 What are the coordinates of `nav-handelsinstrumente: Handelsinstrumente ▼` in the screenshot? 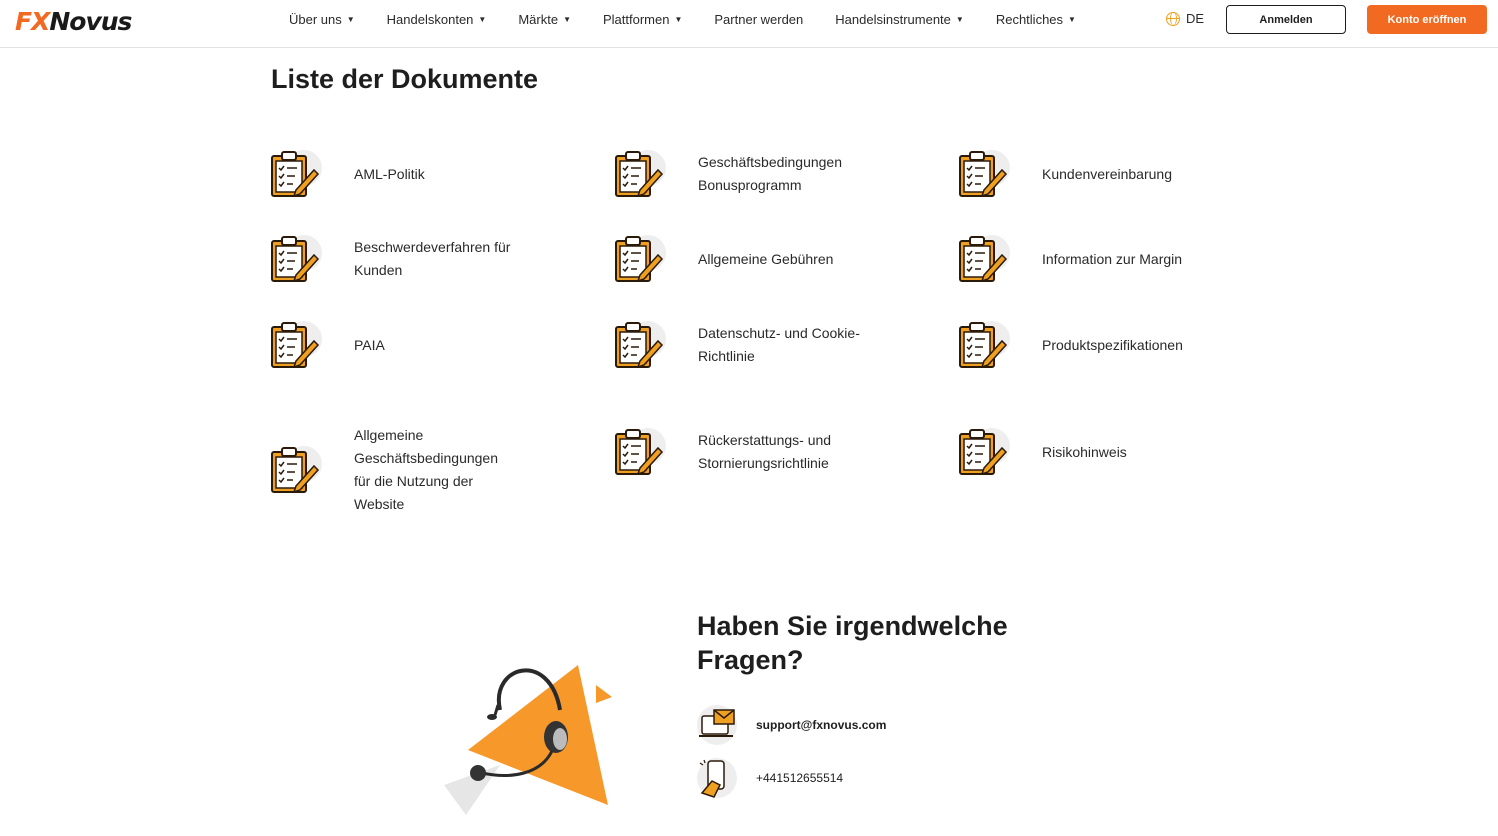 It's located at (899, 19).